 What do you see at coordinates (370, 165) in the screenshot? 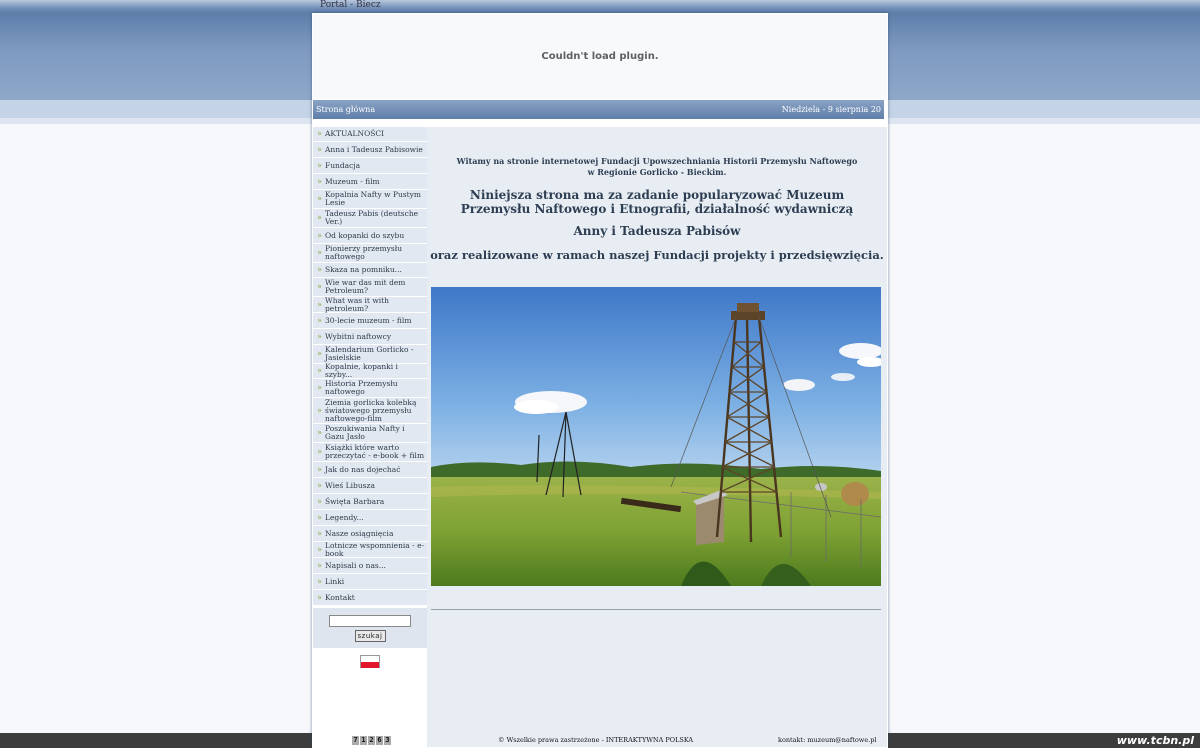
I see `sidebar-menu-item: » Fundacja` at bounding box center [370, 165].